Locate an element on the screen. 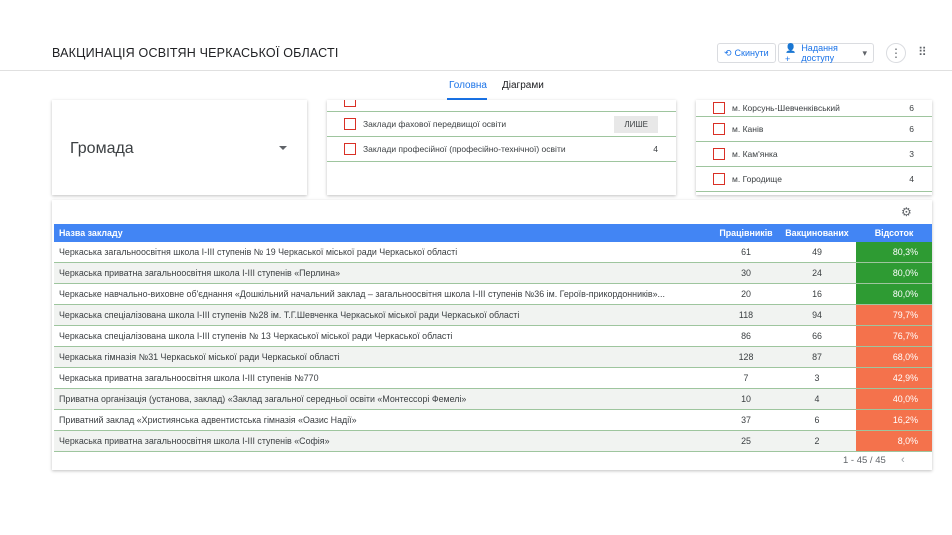 The height and width of the screenshot is (535, 952). cell-percent: 68,0% is located at coordinates (894, 357).